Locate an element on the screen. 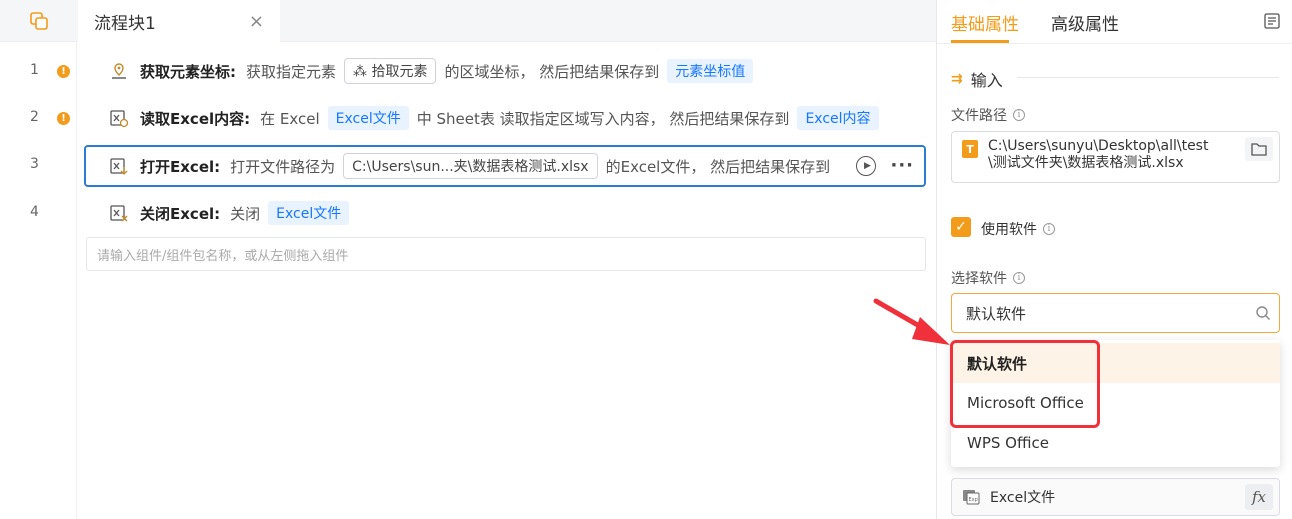 The width and height of the screenshot is (1292, 519). svg-text: Exp is located at coordinates (973, 500).